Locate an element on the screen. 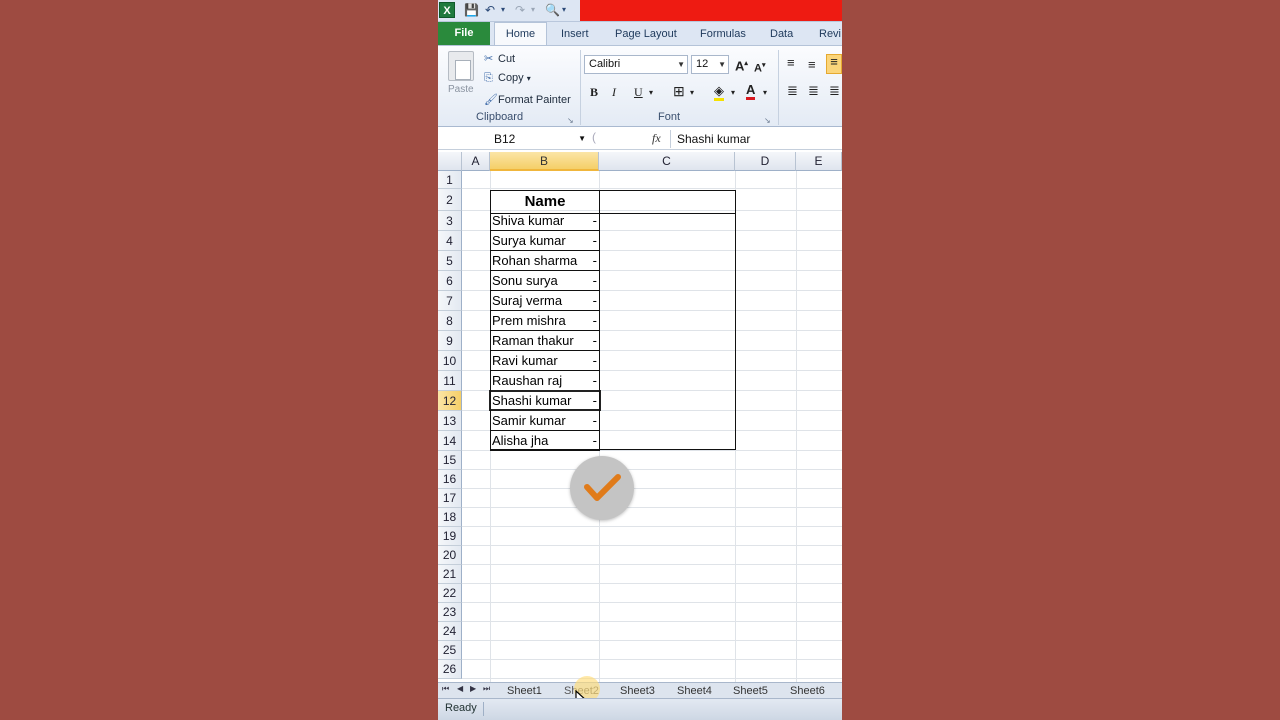 Image resolution: width=1280 pixels, height=720 pixels. italic-button: I is located at coordinates (614, 92).